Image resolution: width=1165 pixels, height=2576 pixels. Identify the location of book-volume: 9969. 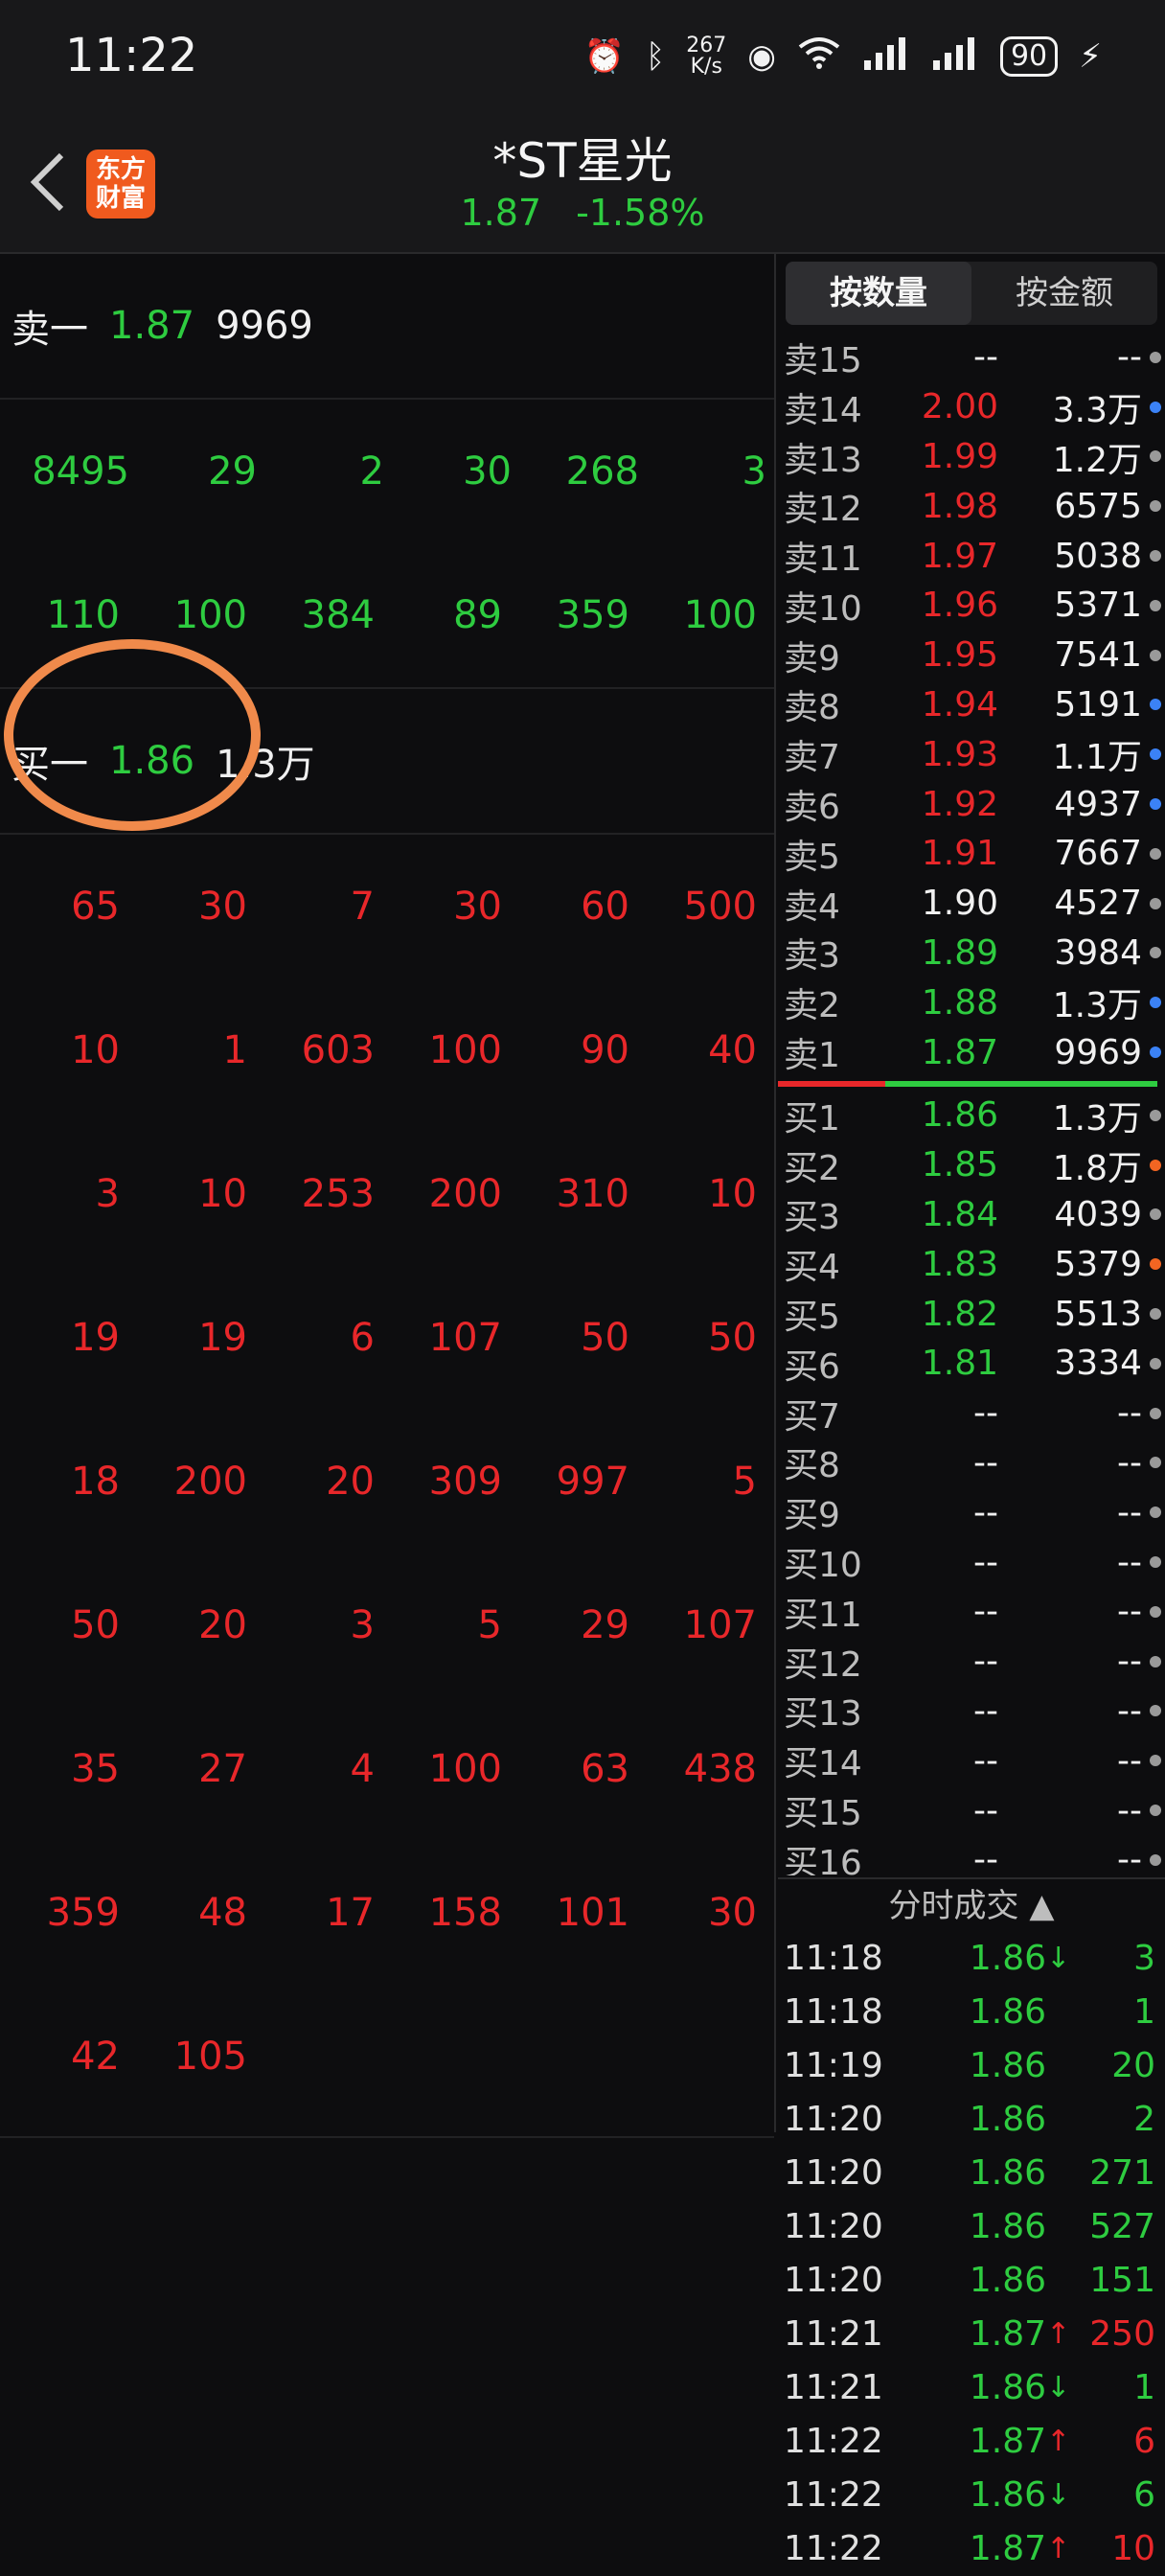
(1098, 1052).